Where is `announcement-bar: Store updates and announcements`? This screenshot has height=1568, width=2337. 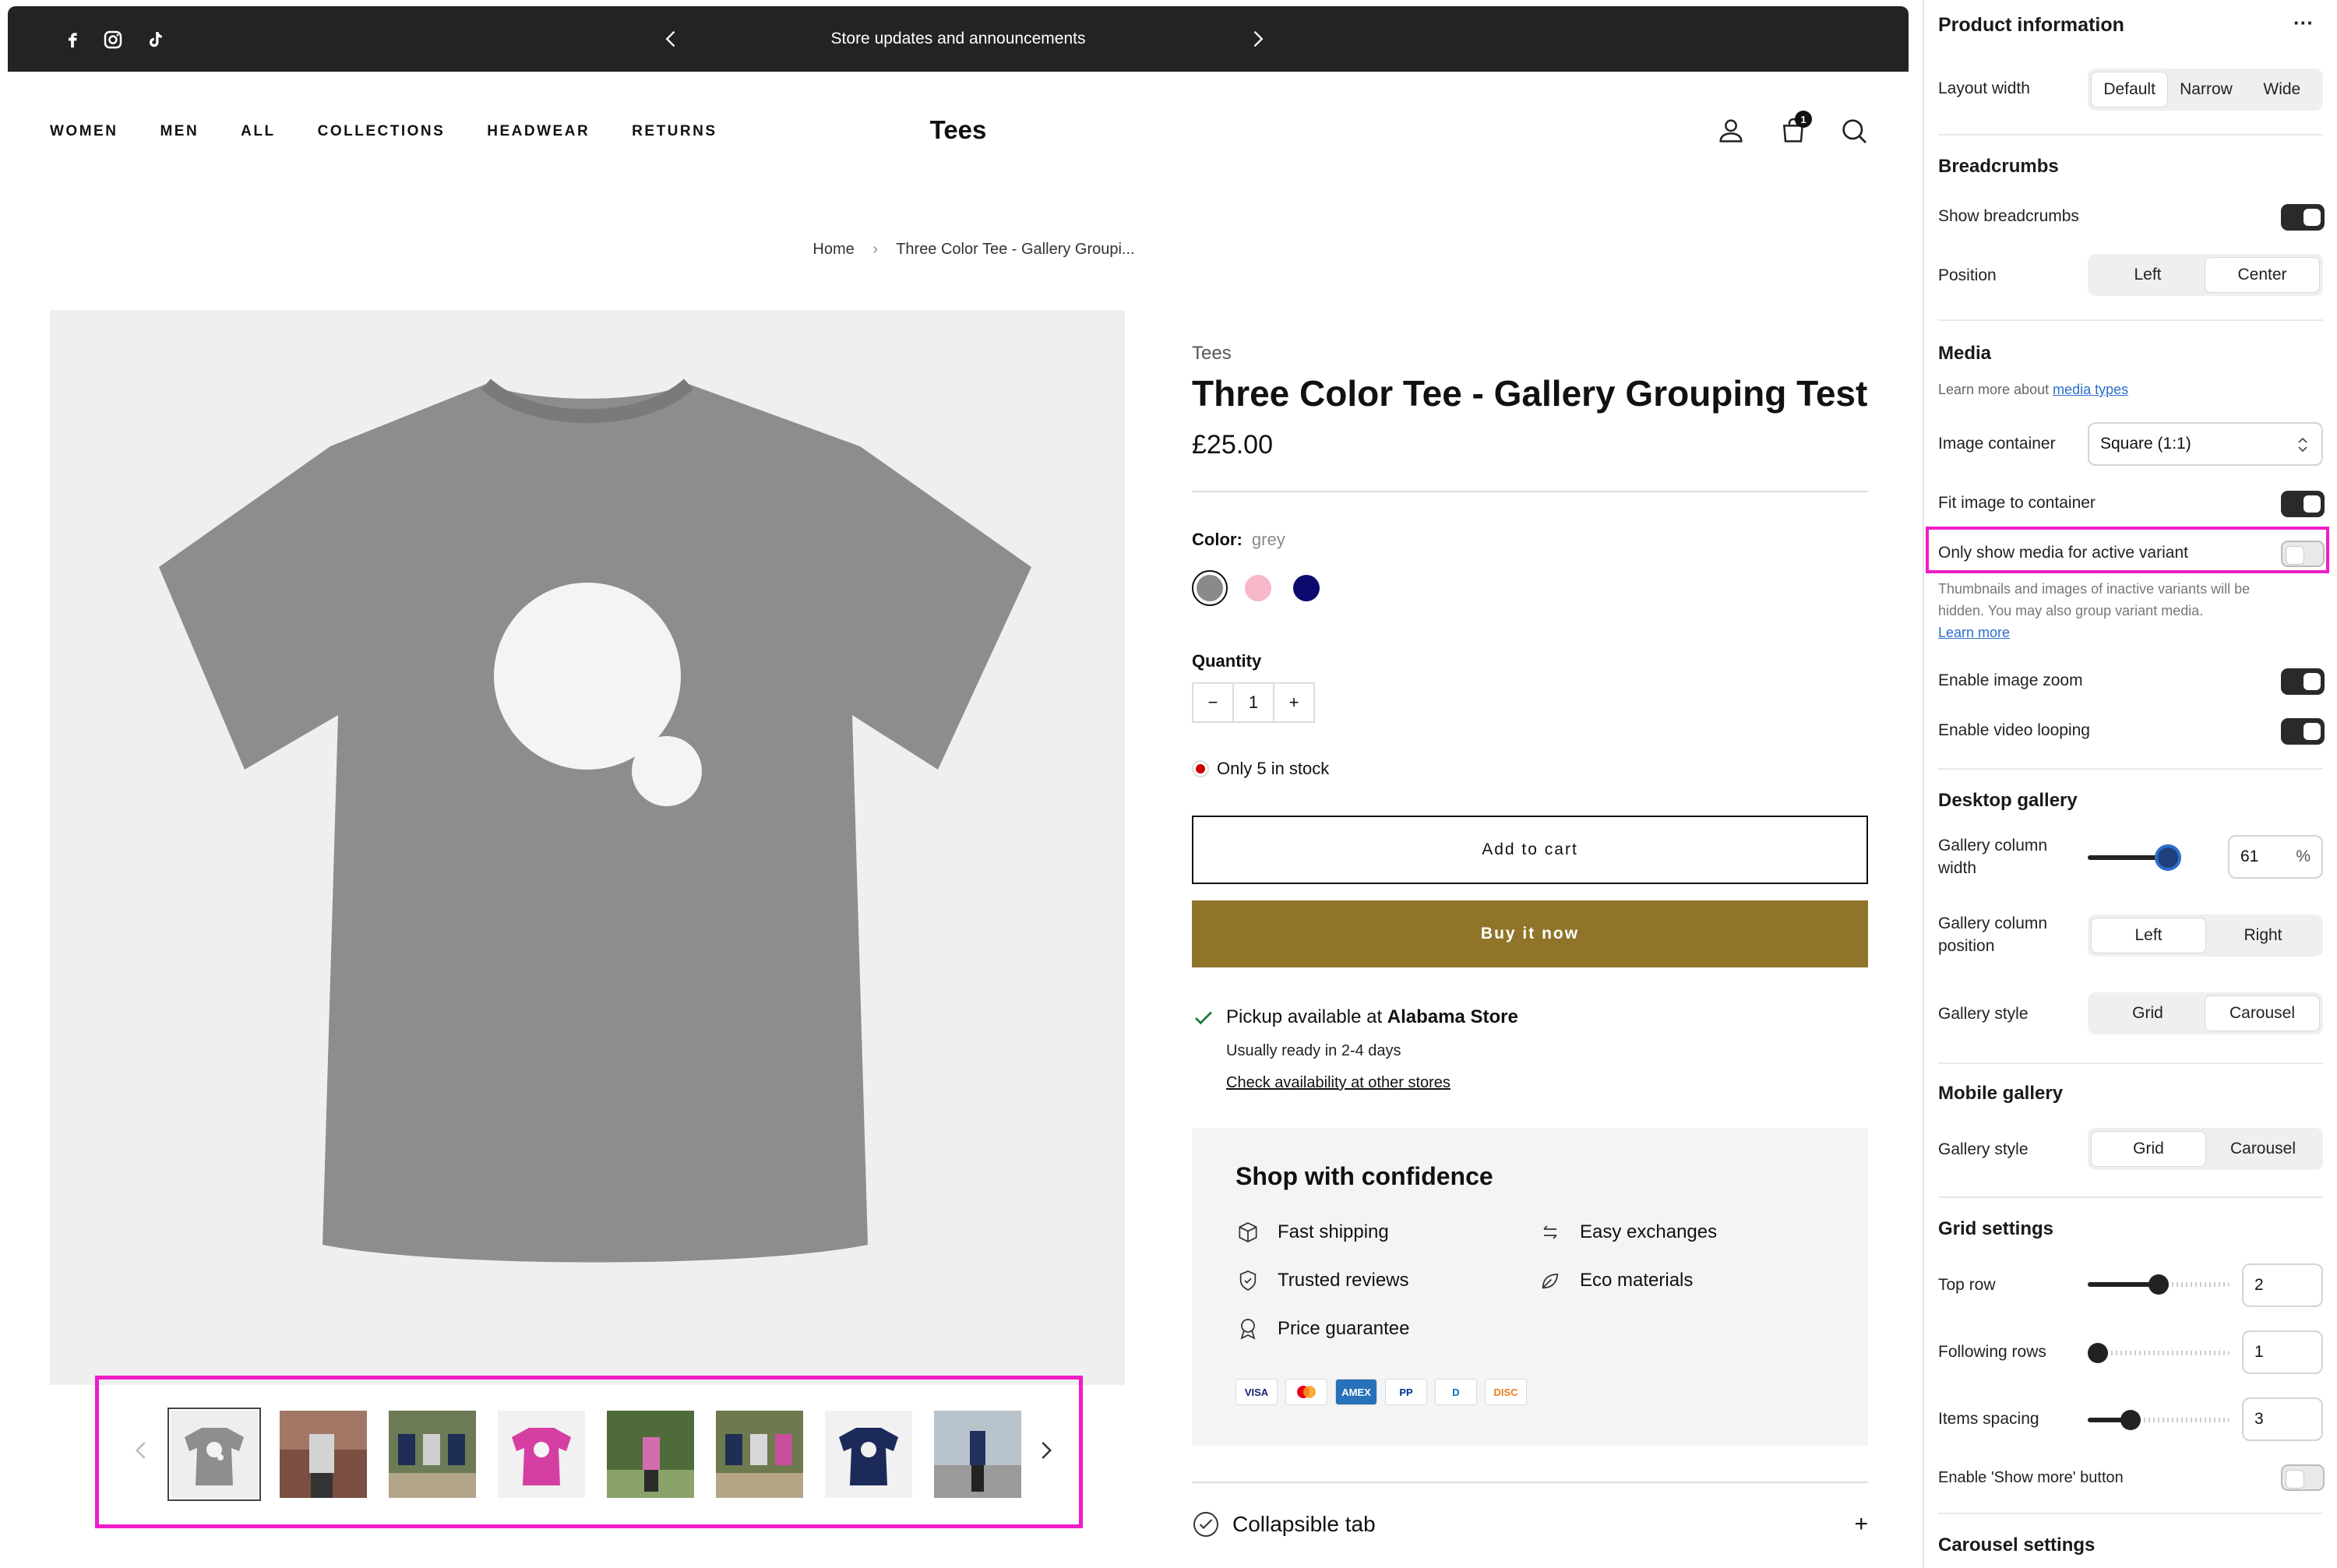
announcement-bar: Store updates and announcements is located at coordinates (958, 39).